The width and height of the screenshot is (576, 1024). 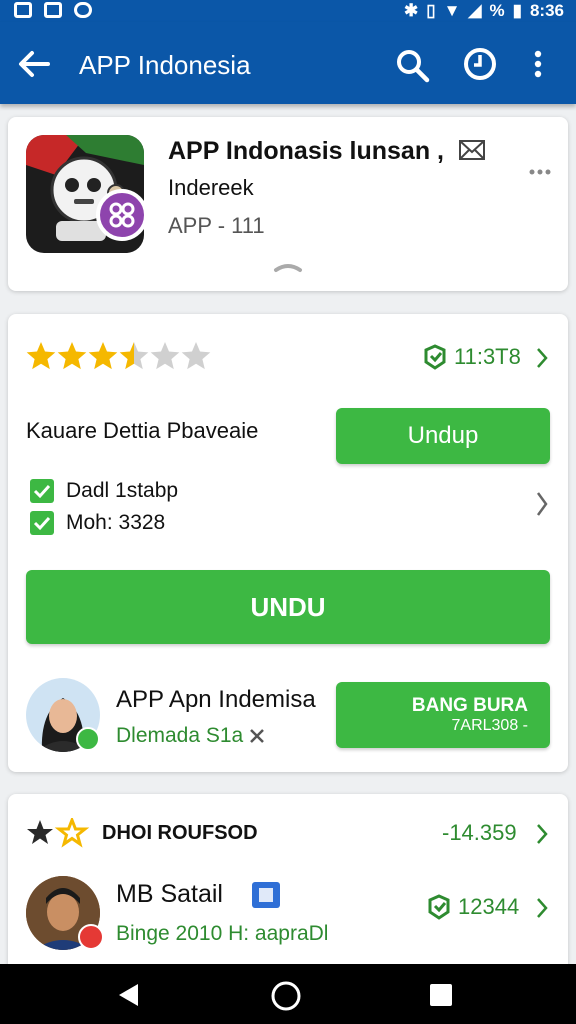 What do you see at coordinates (443, 436) in the screenshot?
I see `install-button: Undup` at bounding box center [443, 436].